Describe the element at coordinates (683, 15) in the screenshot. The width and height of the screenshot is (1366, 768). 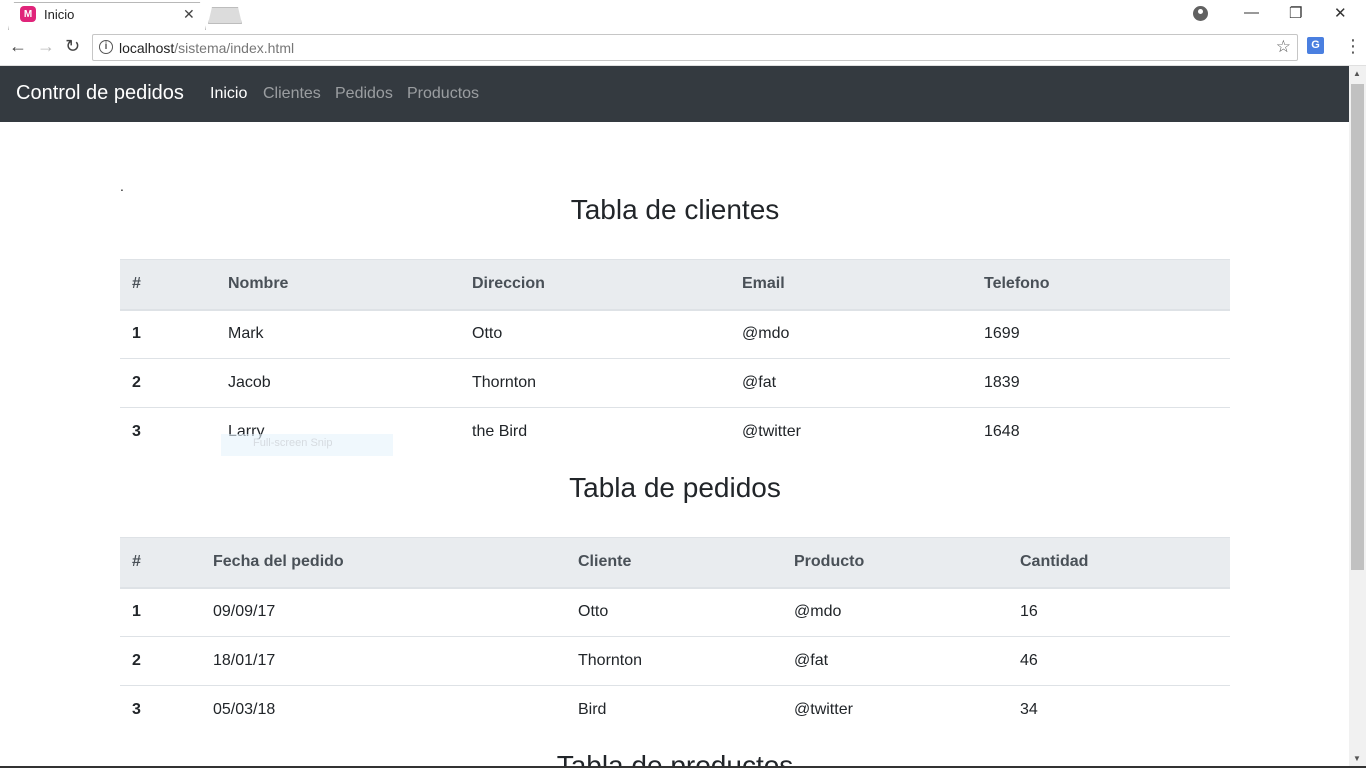
I see `browser-tab-strip: M Inicio ✕ — ❐ ✕` at that location.